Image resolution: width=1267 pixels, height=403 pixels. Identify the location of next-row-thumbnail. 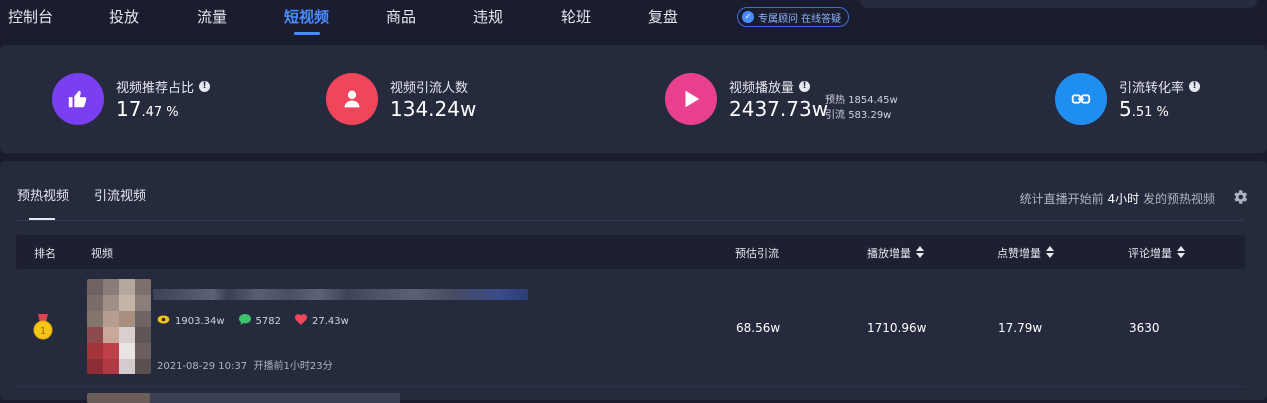
(119, 398).